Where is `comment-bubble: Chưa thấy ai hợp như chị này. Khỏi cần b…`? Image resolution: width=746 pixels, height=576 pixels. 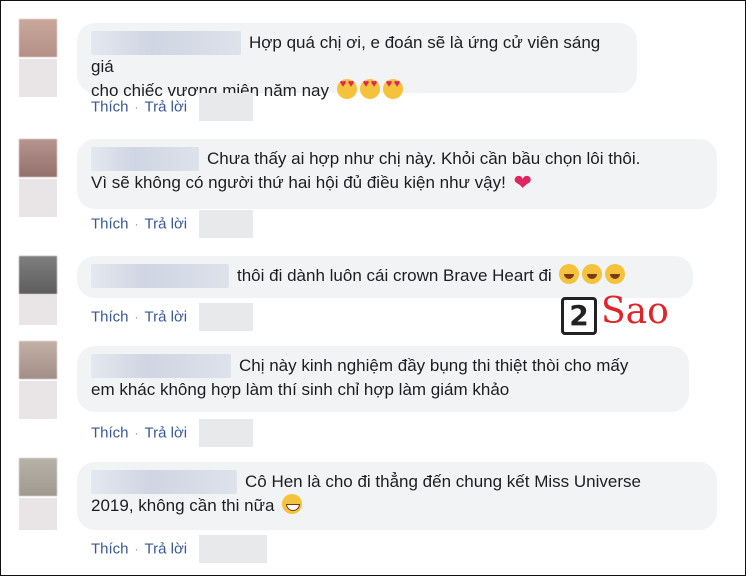 comment-bubble: Chưa thấy ai hợp như chị này. Khỏi cần b… is located at coordinates (397, 174).